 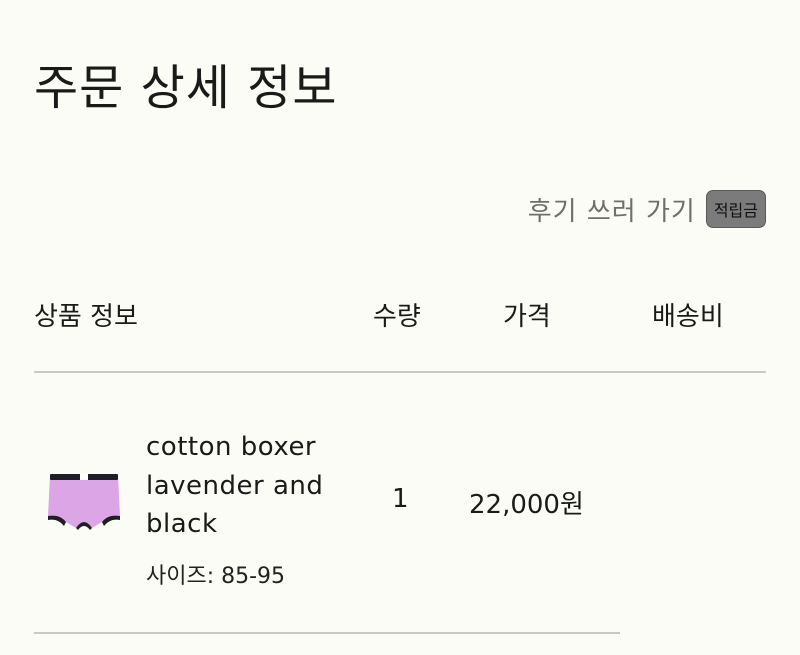 I want to click on row-divider, so click(x=327, y=633).